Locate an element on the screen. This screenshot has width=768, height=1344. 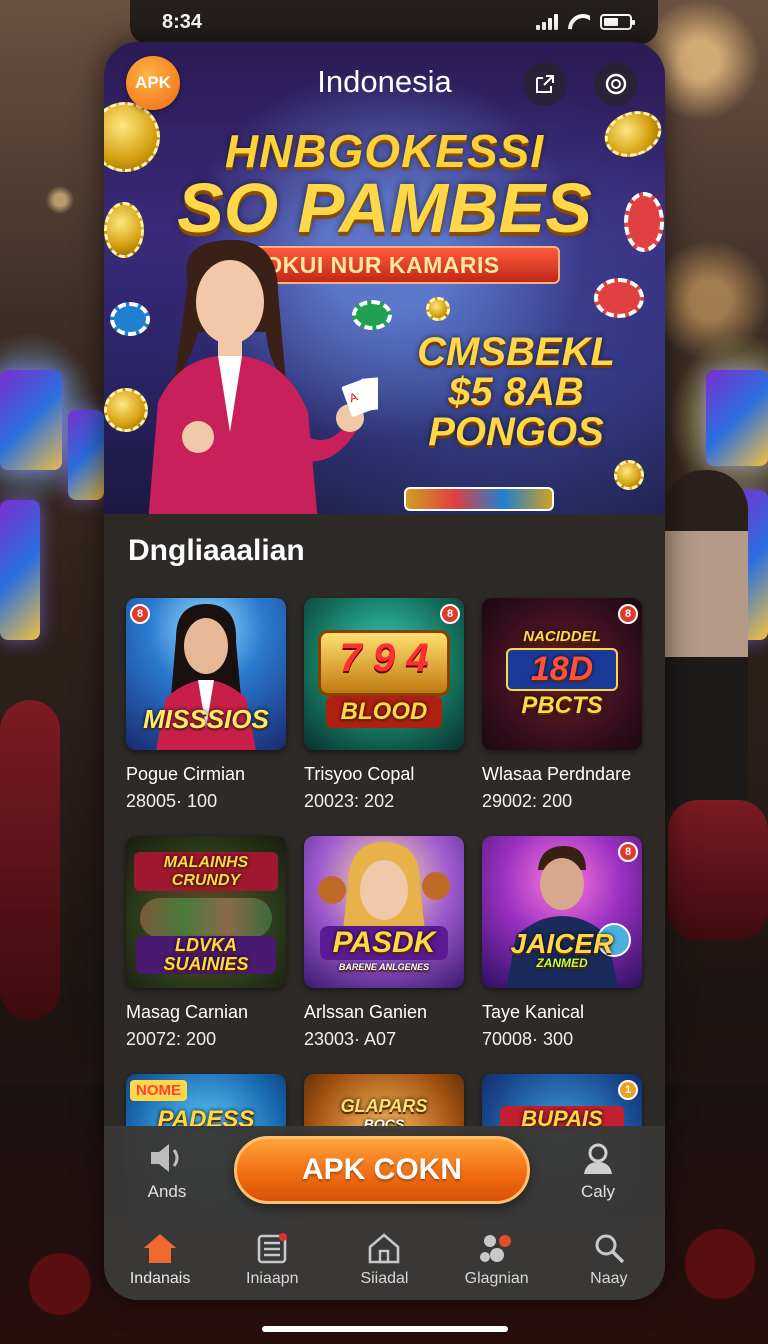
slot-machine-left is located at coordinates (31, 420).